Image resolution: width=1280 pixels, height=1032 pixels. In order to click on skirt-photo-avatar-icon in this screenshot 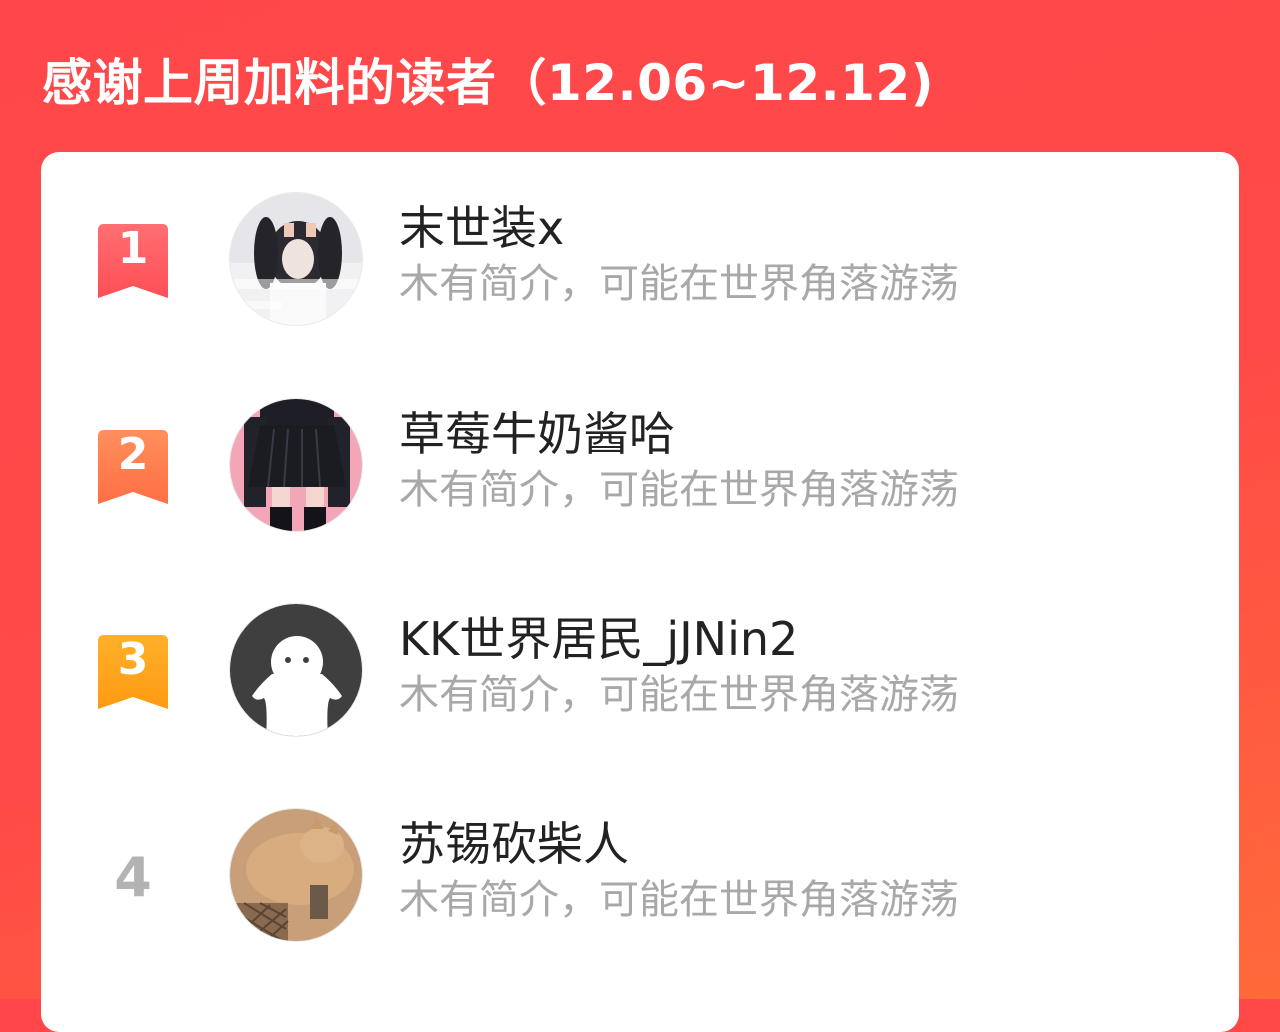, I will do `click(296, 465)`.